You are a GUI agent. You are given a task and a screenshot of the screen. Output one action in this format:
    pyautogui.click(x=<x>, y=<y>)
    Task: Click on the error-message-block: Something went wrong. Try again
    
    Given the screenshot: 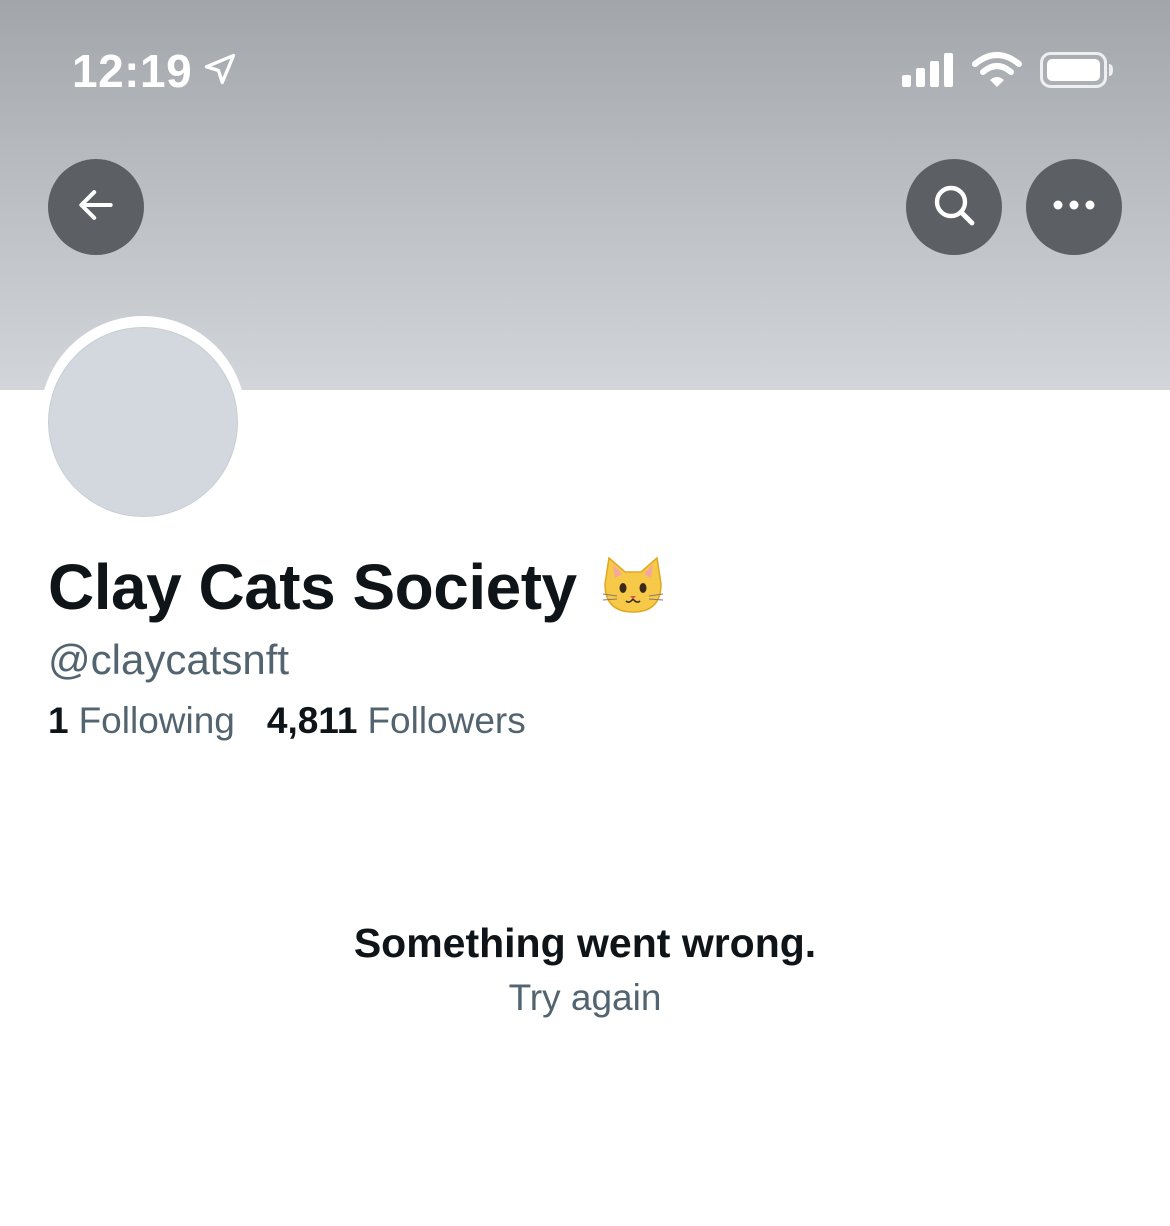 What is the action you would take?
    pyautogui.click(x=585, y=969)
    